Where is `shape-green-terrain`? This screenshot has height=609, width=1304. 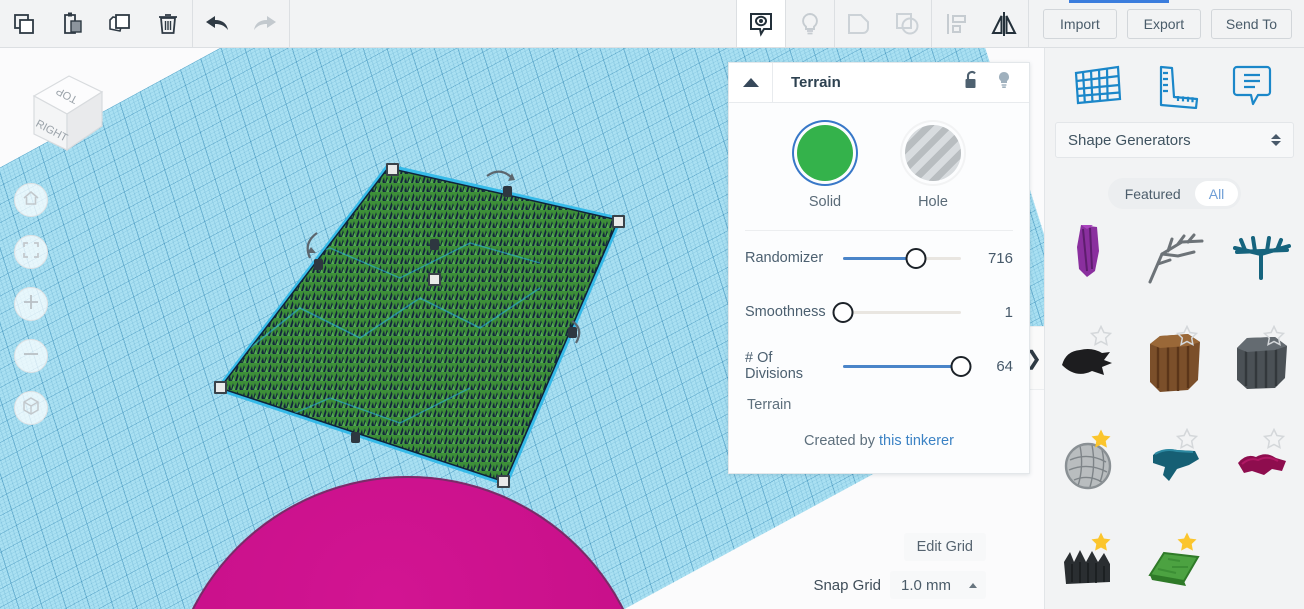 shape-green-terrain is located at coordinates (1175, 563).